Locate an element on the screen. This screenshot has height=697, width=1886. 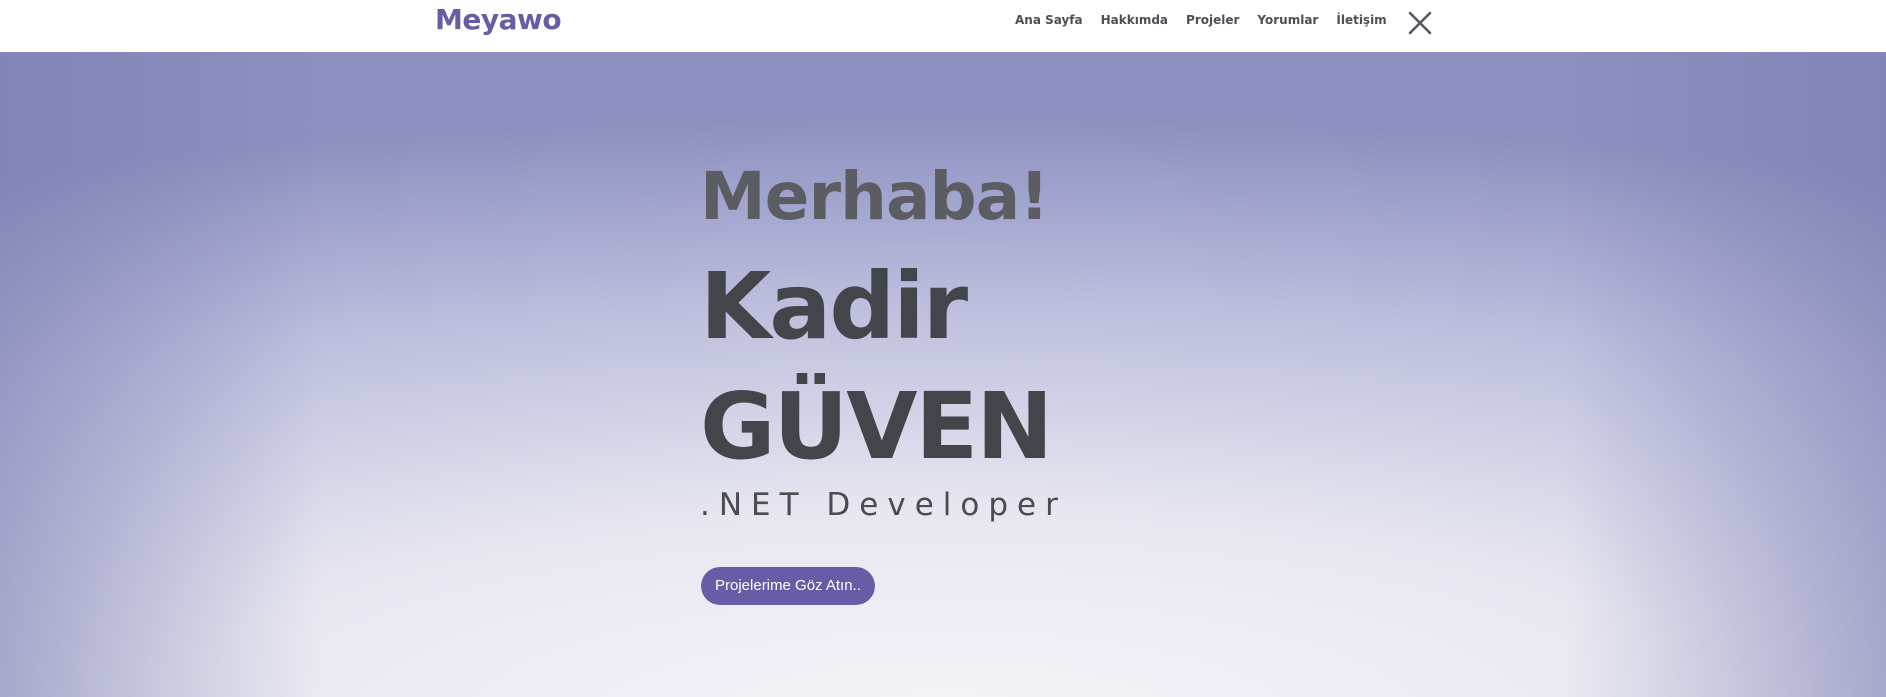
site-logo: Meyawo is located at coordinates (498, 20).